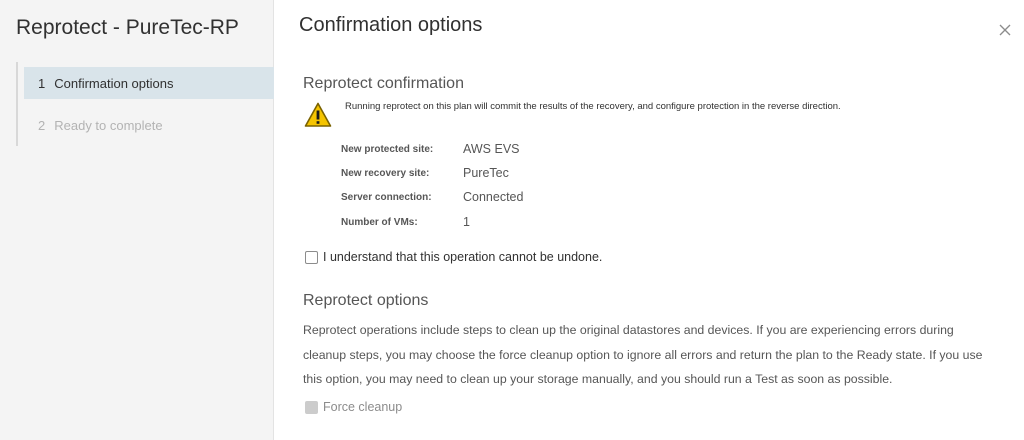  I want to click on detail-label: Number of VMs:, so click(379, 222).